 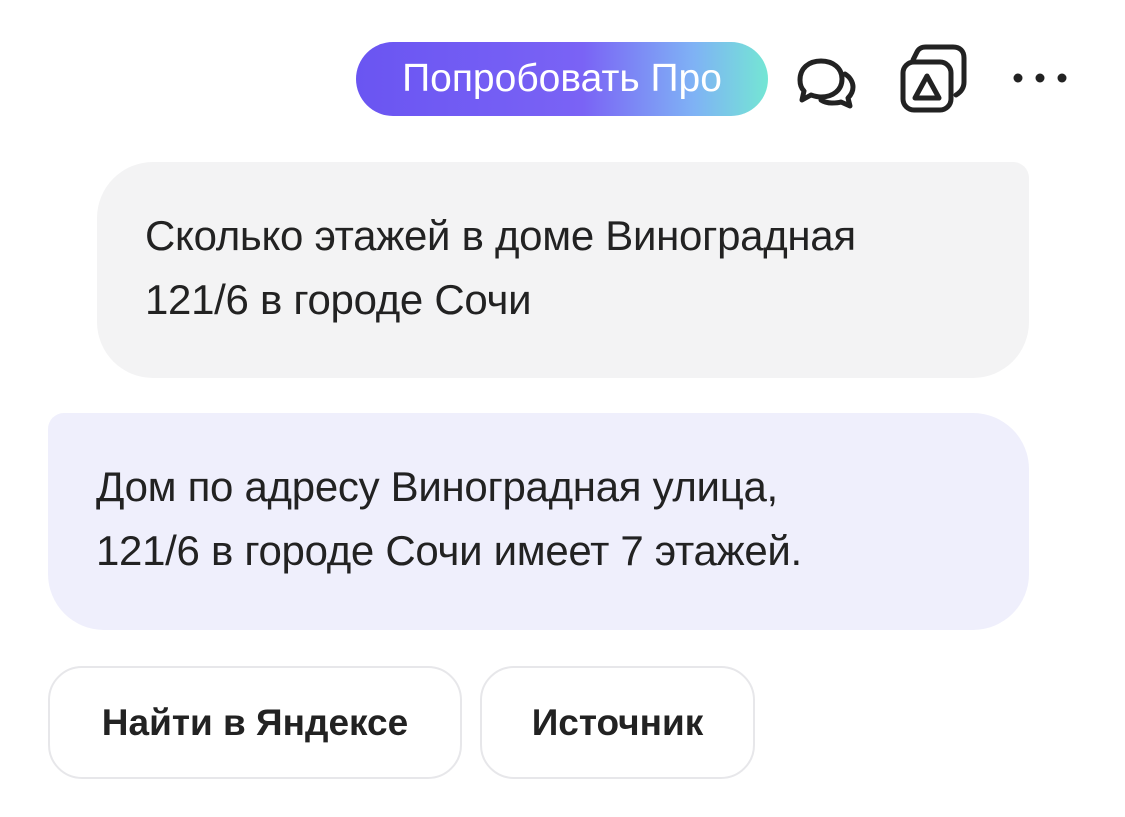 I want to click on try-pro-button: Попробовать Про, so click(x=562, y=79).